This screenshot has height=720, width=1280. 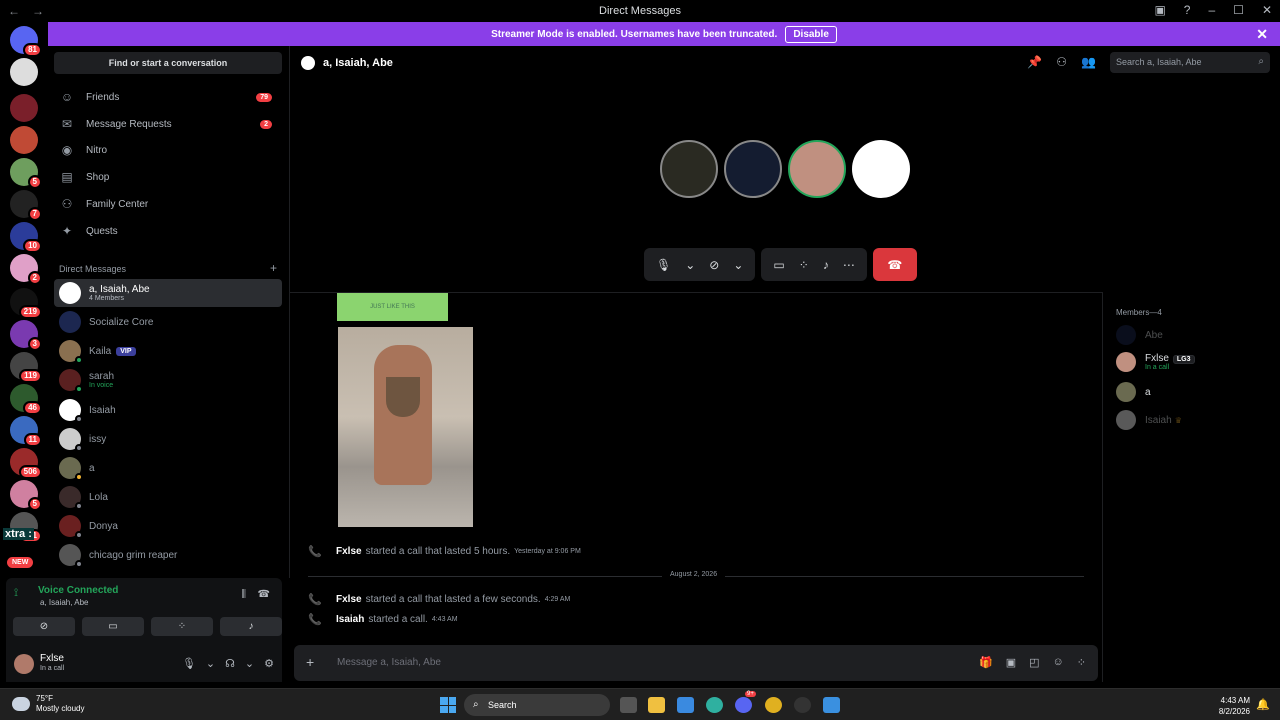 I want to click on system-clock: 4:43 AM 8/2/2026, so click(x=1234, y=706).